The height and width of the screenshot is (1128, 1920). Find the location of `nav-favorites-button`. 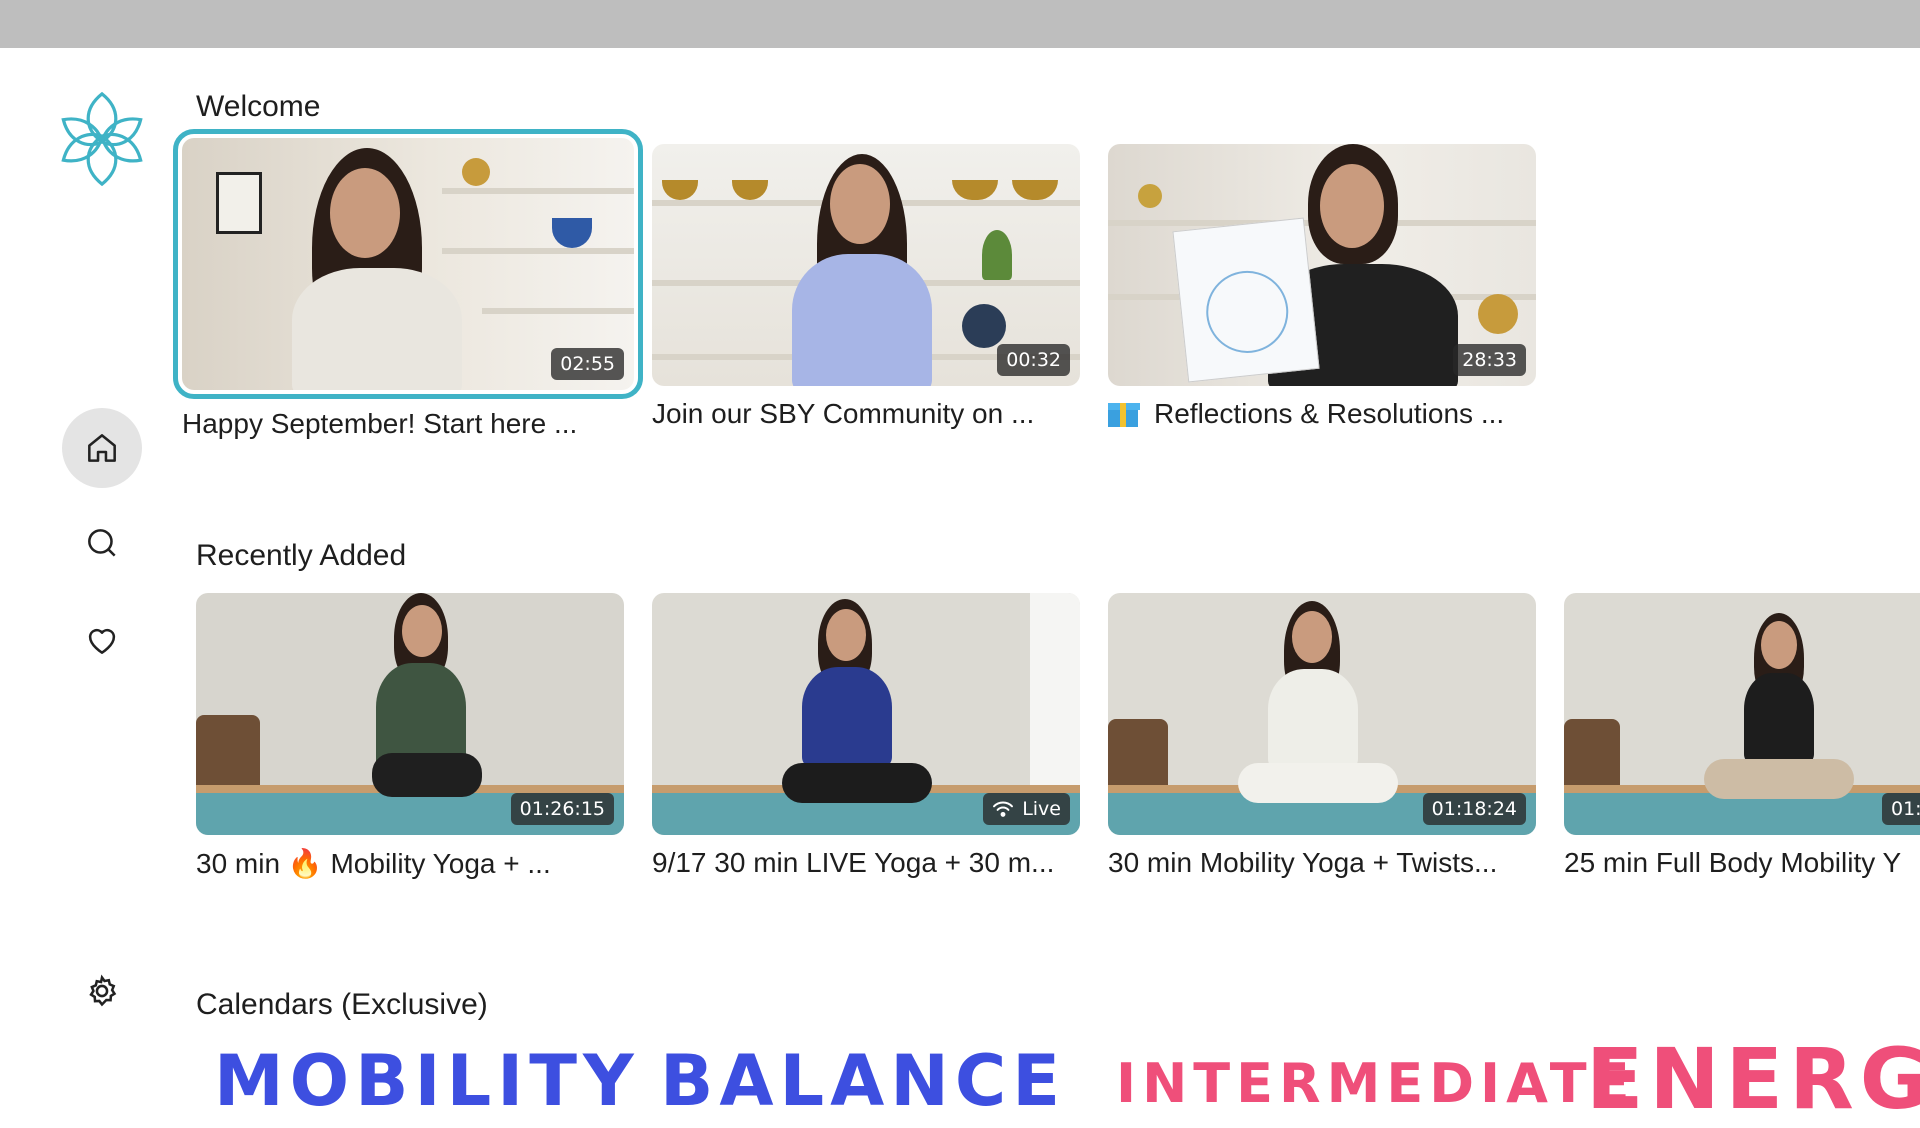

nav-favorites-button is located at coordinates (102, 640).